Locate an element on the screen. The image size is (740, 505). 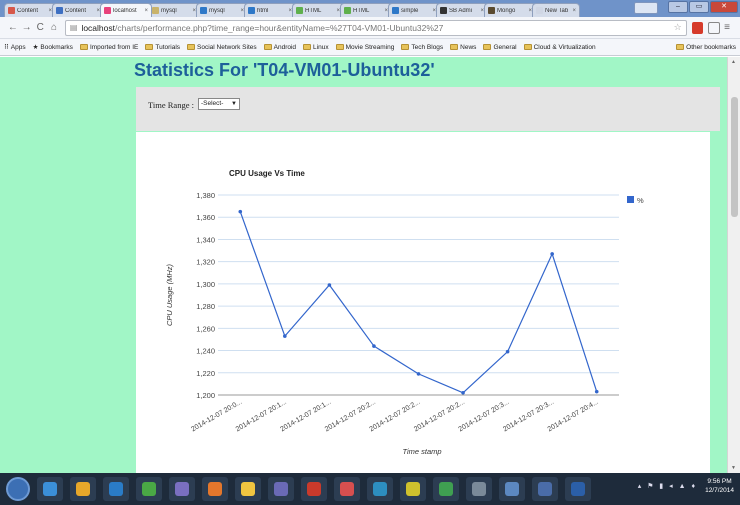
other-bookmarks-label: Other bookmarks is located at coordinates (711, 47).